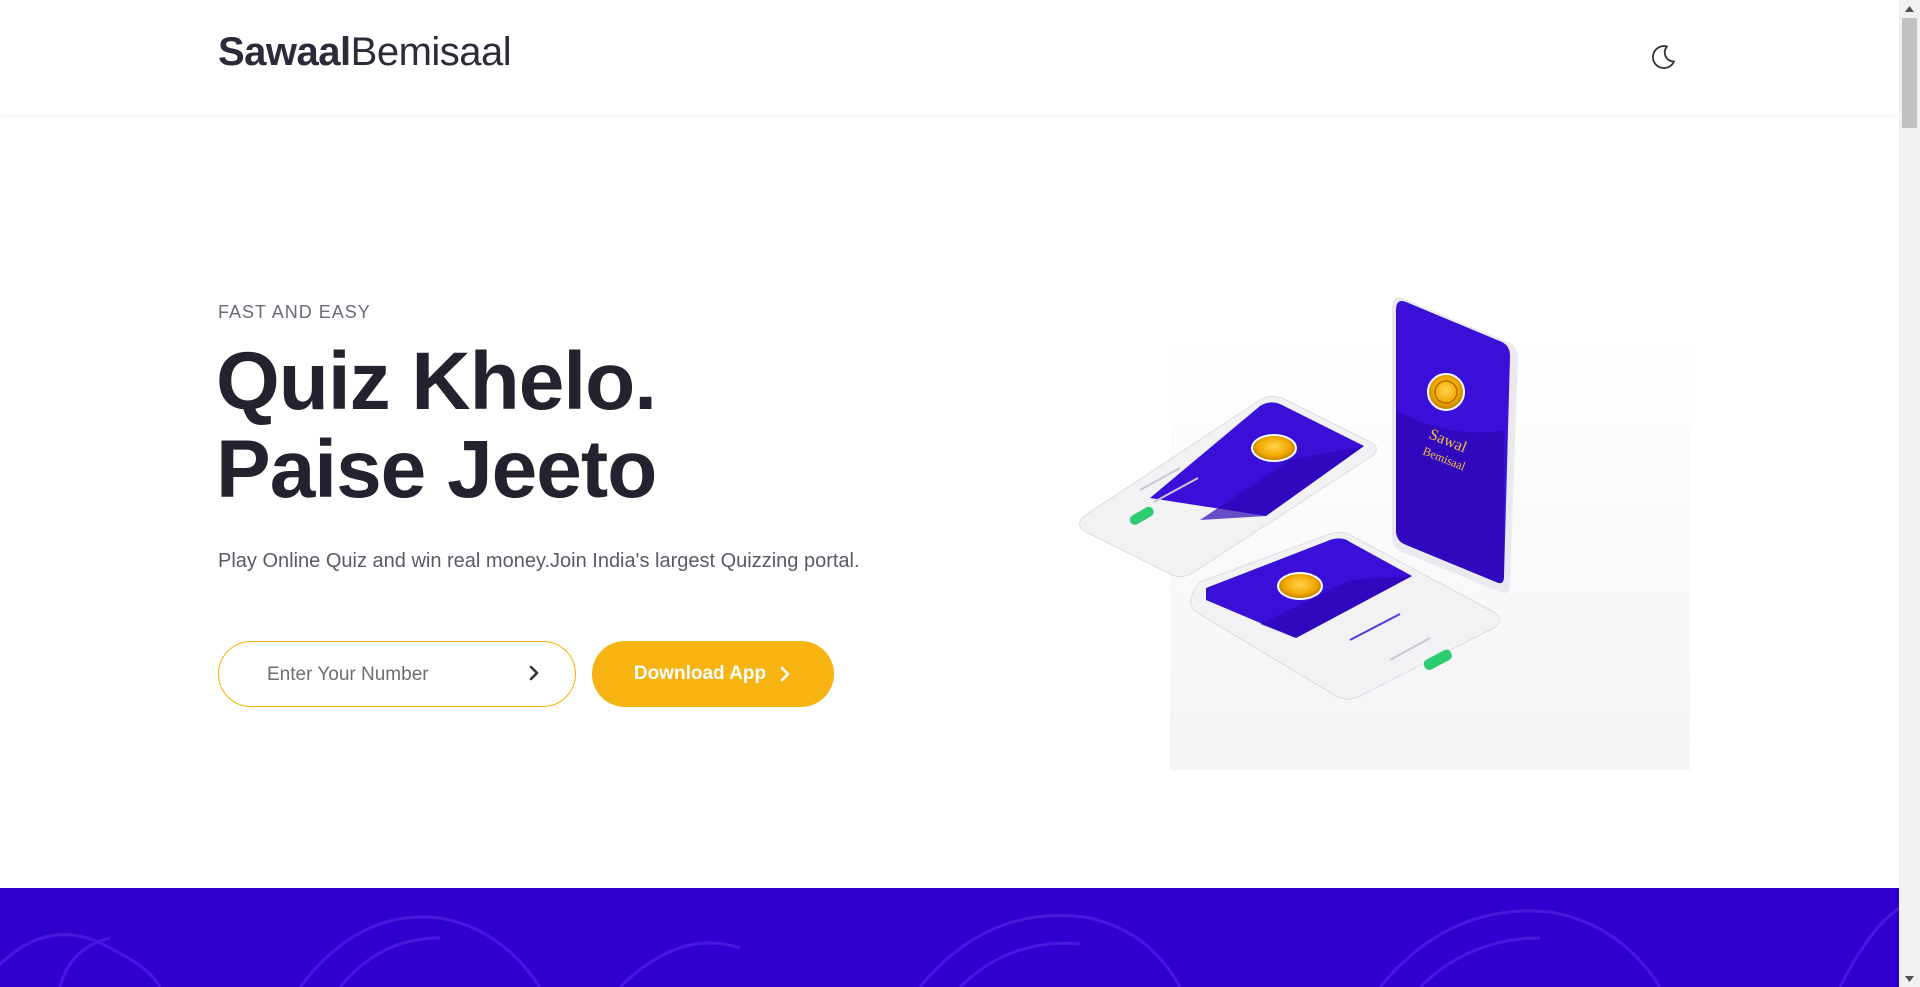 This screenshot has height=987, width=1920. Describe the element at coordinates (436, 469) in the screenshot. I see `headline-line-2: Paise Jeeto` at that location.